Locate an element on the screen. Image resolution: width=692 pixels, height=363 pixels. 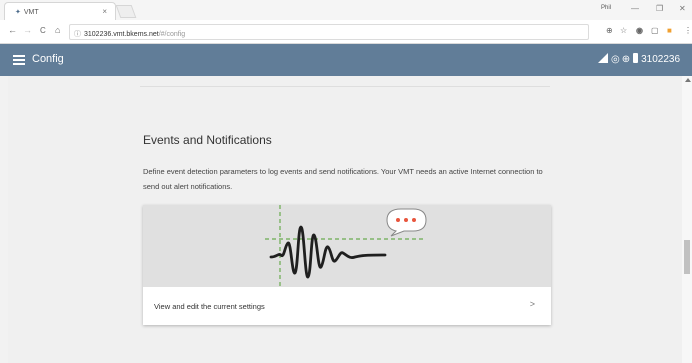
address-bar: ⓘ 3102236.vmt.bkems.net/#/config is located at coordinates (329, 32).